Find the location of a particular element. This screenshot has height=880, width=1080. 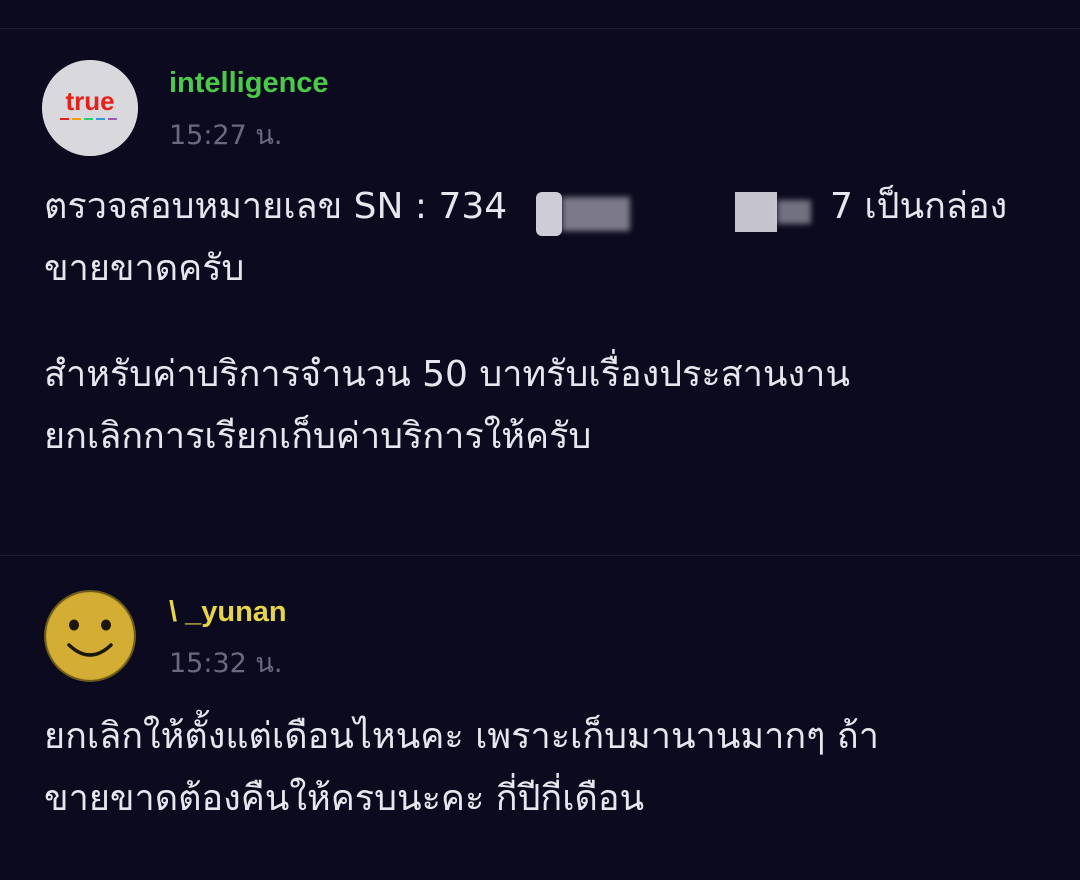

smiley-face-icon is located at coordinates (90, 636).